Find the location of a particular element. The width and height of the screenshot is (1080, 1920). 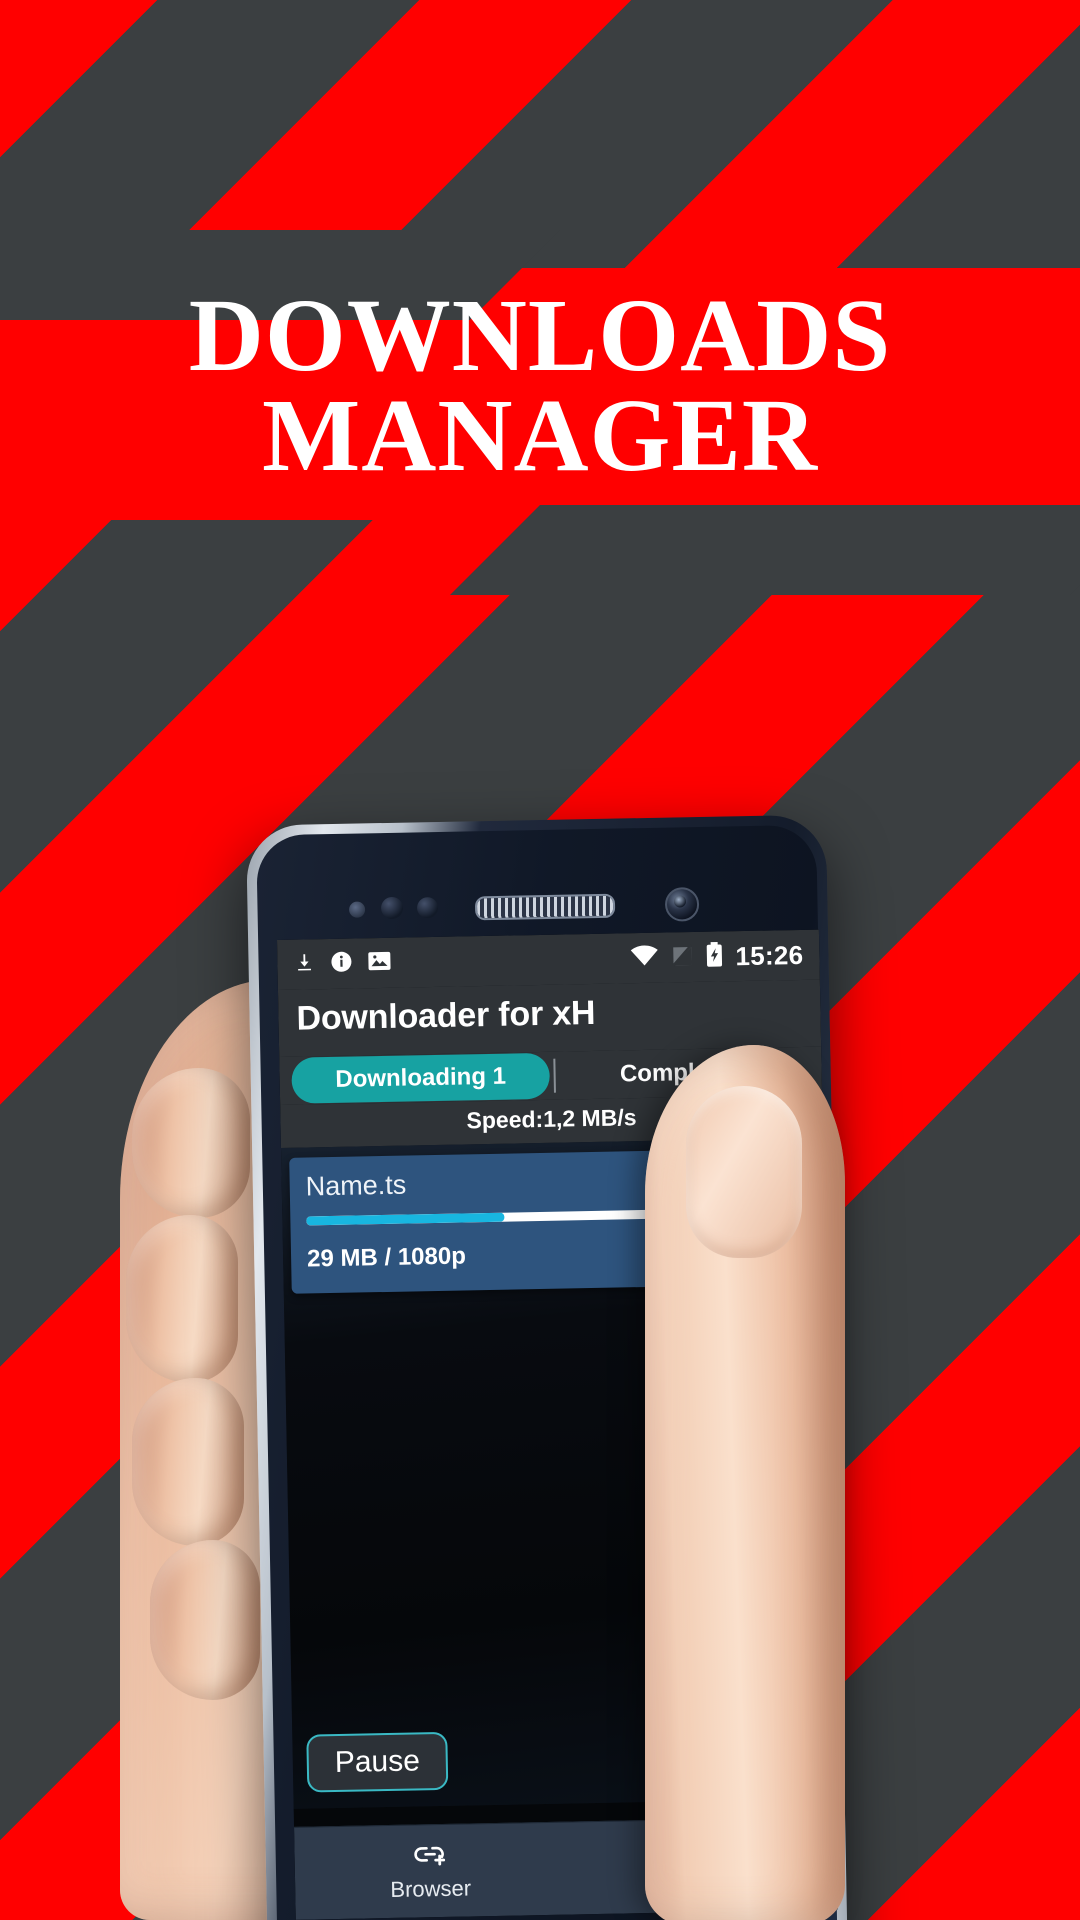

headline-line-1: DOWNLOADS is located at coordinates (540, 335).